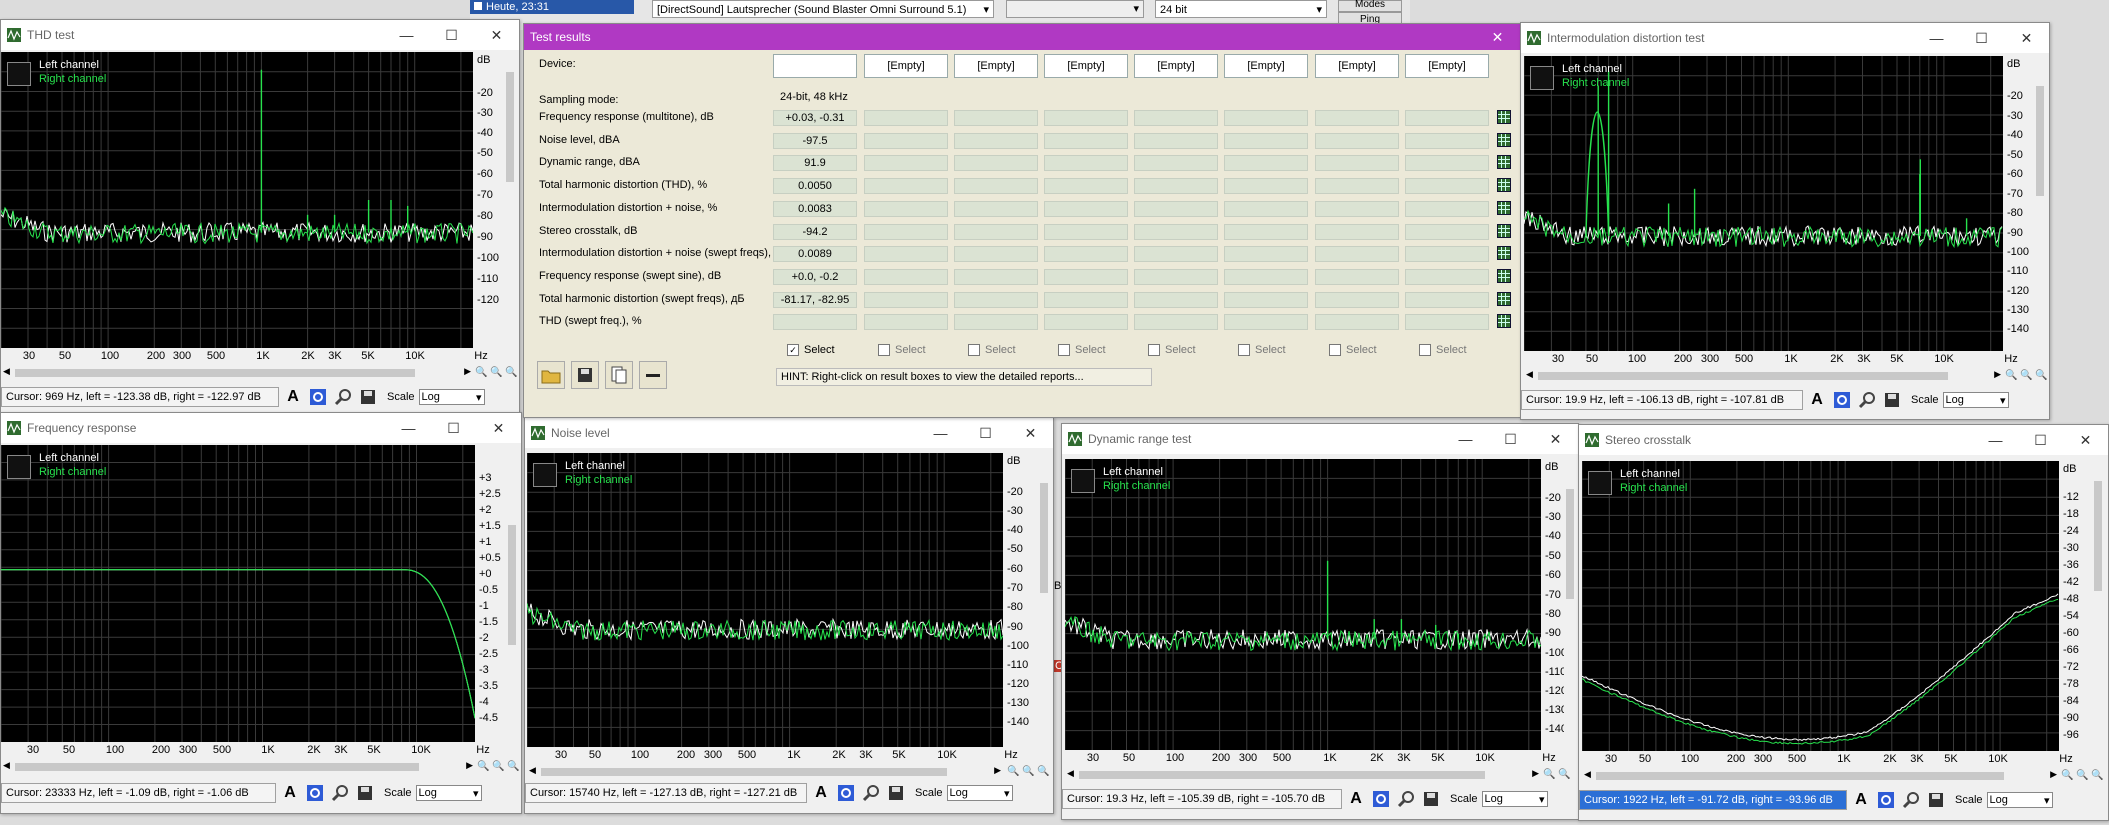 The width and height of the screenshot is (2109, 825). What do you see at coordinates (815, 163) in the screenshot?
I see `result-cell: 91.9` at bounding box center [815, 163].